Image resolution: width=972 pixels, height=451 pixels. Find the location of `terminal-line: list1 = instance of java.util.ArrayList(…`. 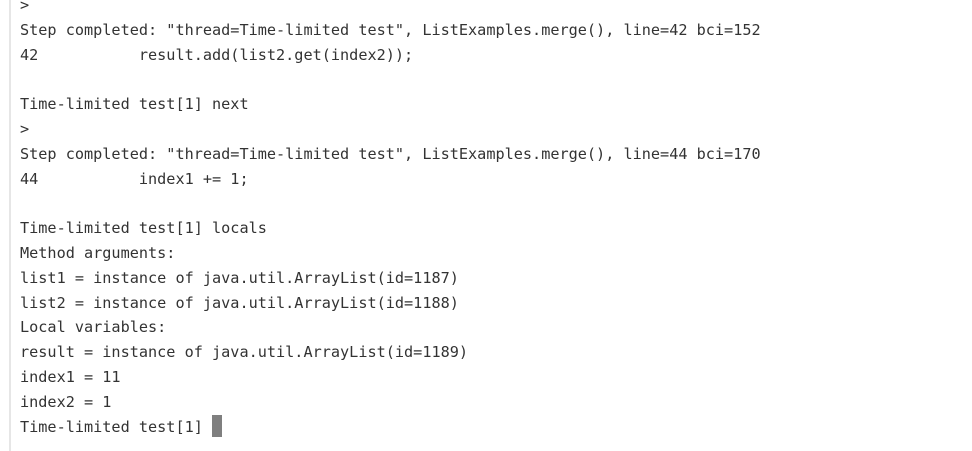

terminal-line: list1 = instance of java.util.ArrayList(… is located at coordinates (239, 277).